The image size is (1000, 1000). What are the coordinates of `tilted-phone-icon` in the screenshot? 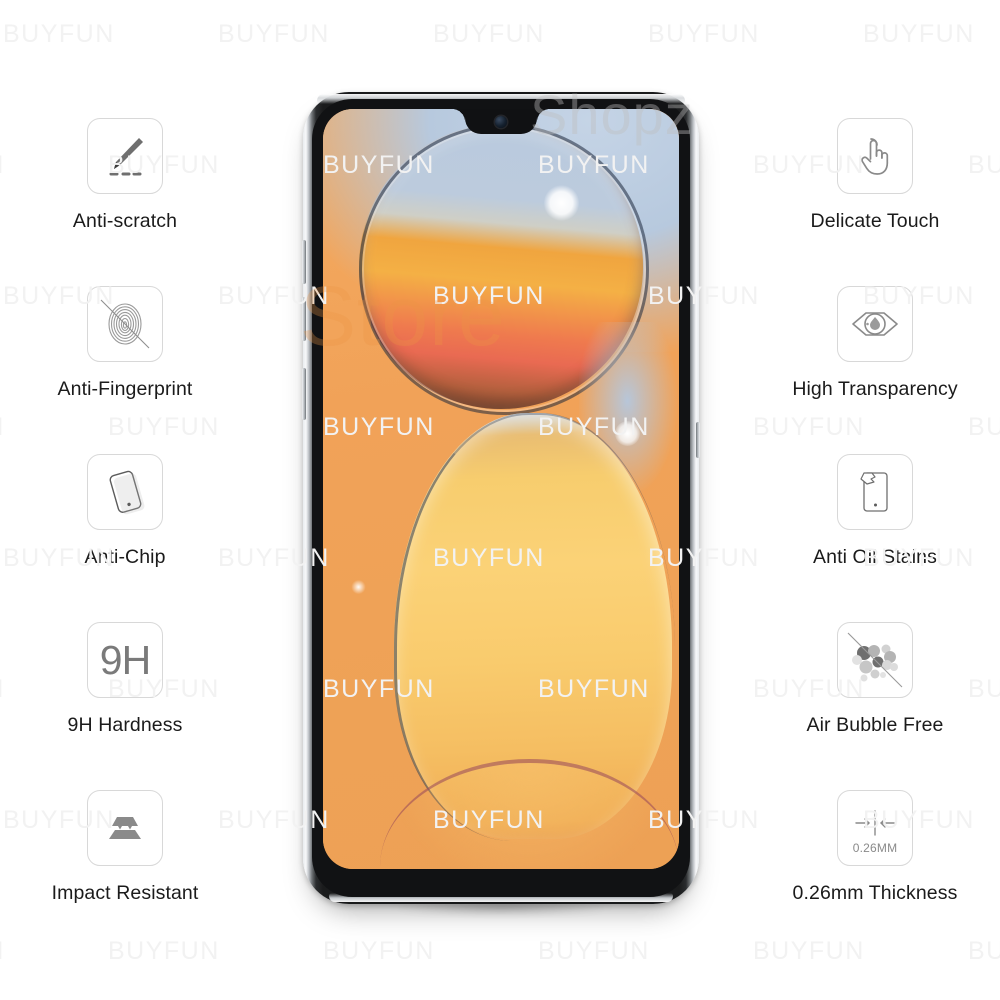 It's located at (125, 492).